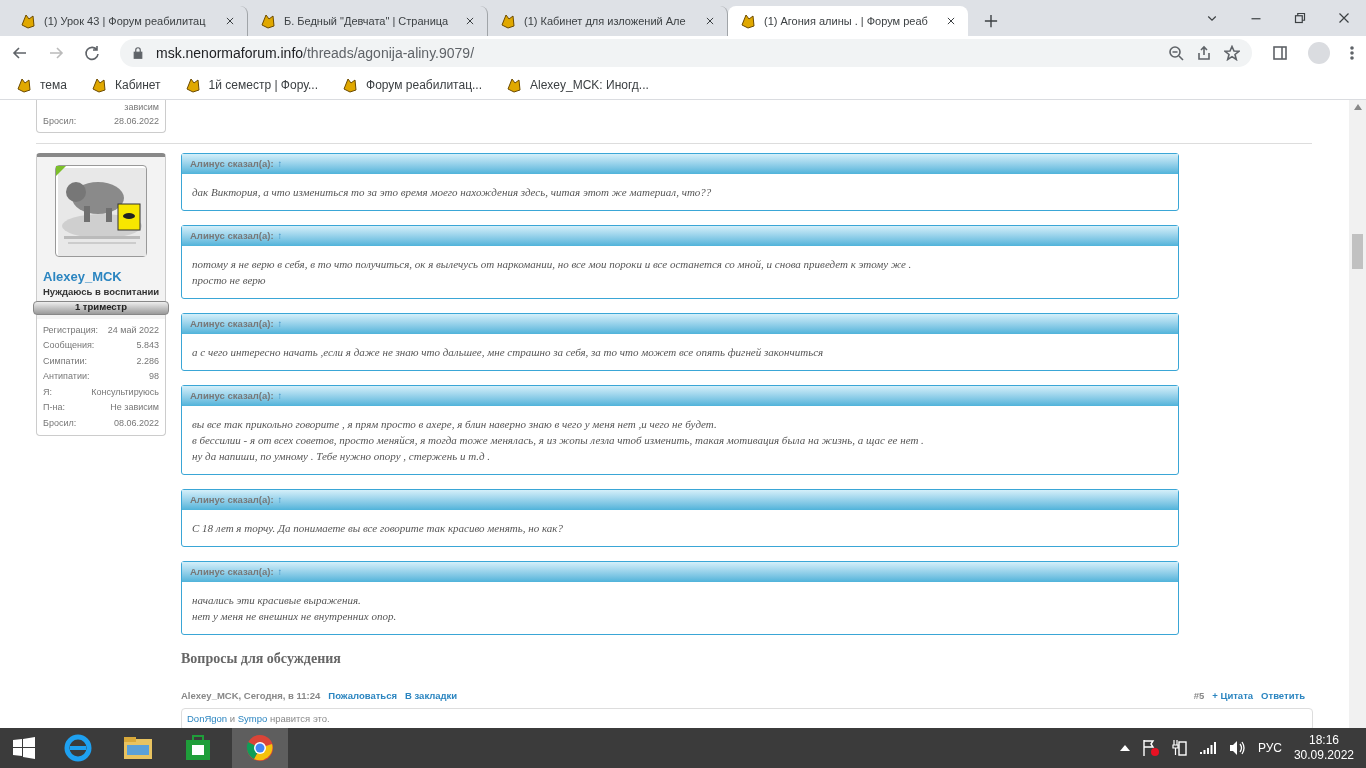  I want to click on stat-label: Сообщения:, so click(69, 345).